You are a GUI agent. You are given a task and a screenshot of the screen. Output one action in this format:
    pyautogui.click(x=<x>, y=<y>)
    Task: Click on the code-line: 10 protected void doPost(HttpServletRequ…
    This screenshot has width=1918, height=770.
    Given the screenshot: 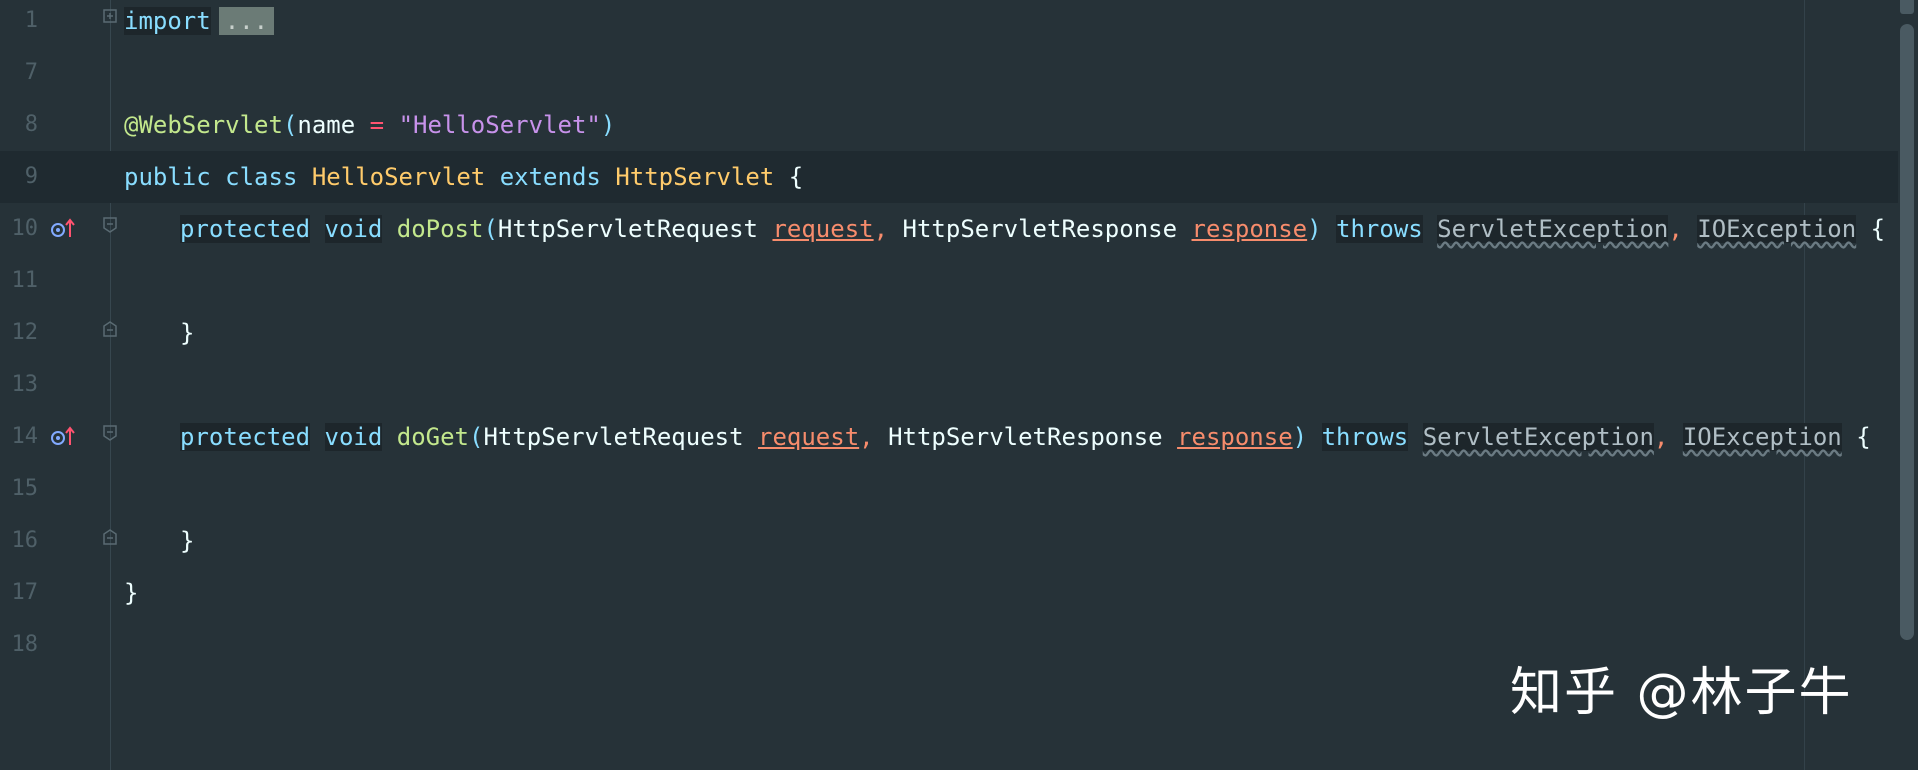 What is the action you would take?
    pyautogui.click(x=949, y=229)
    